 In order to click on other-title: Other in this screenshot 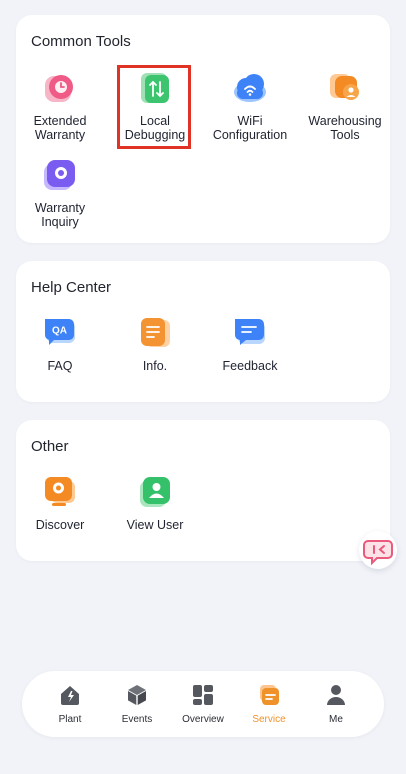, I will do `click(50, 446)`.